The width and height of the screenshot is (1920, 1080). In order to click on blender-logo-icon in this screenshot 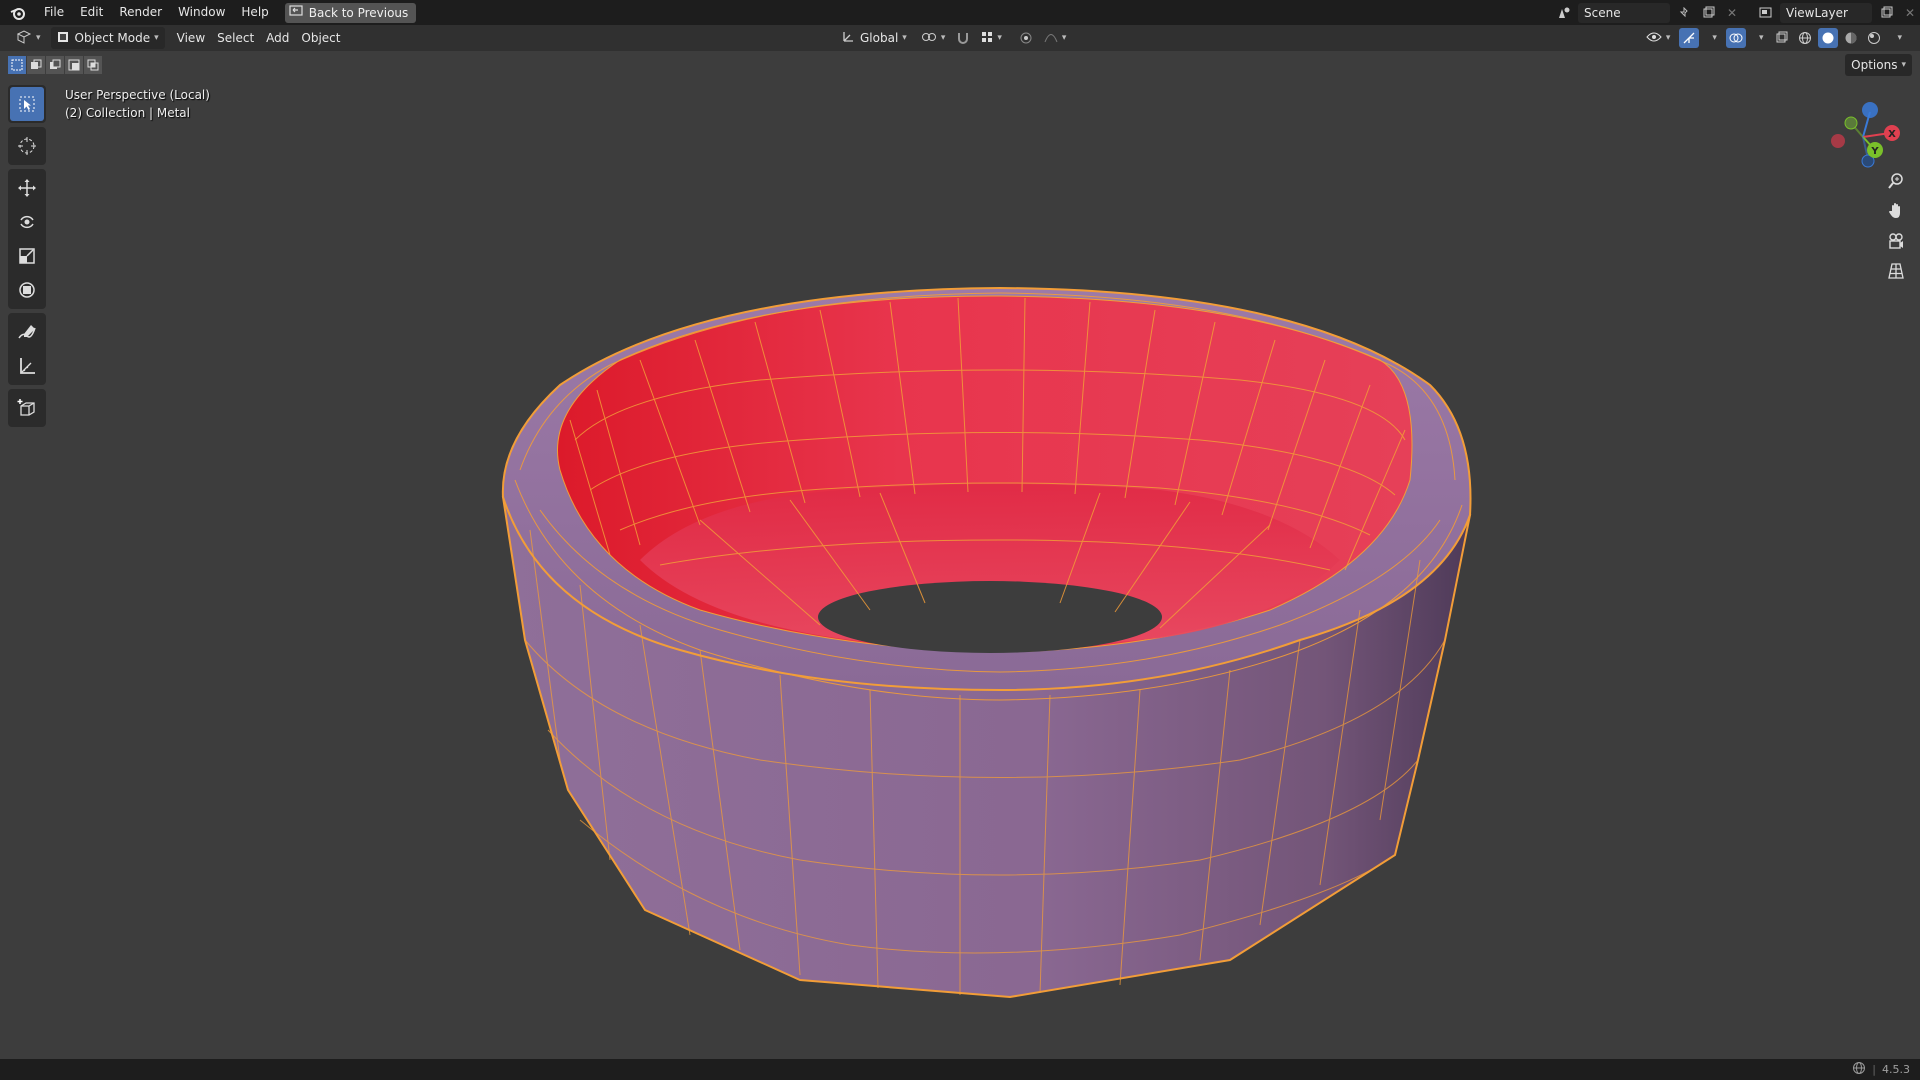, I will do `click(18, 12)`.